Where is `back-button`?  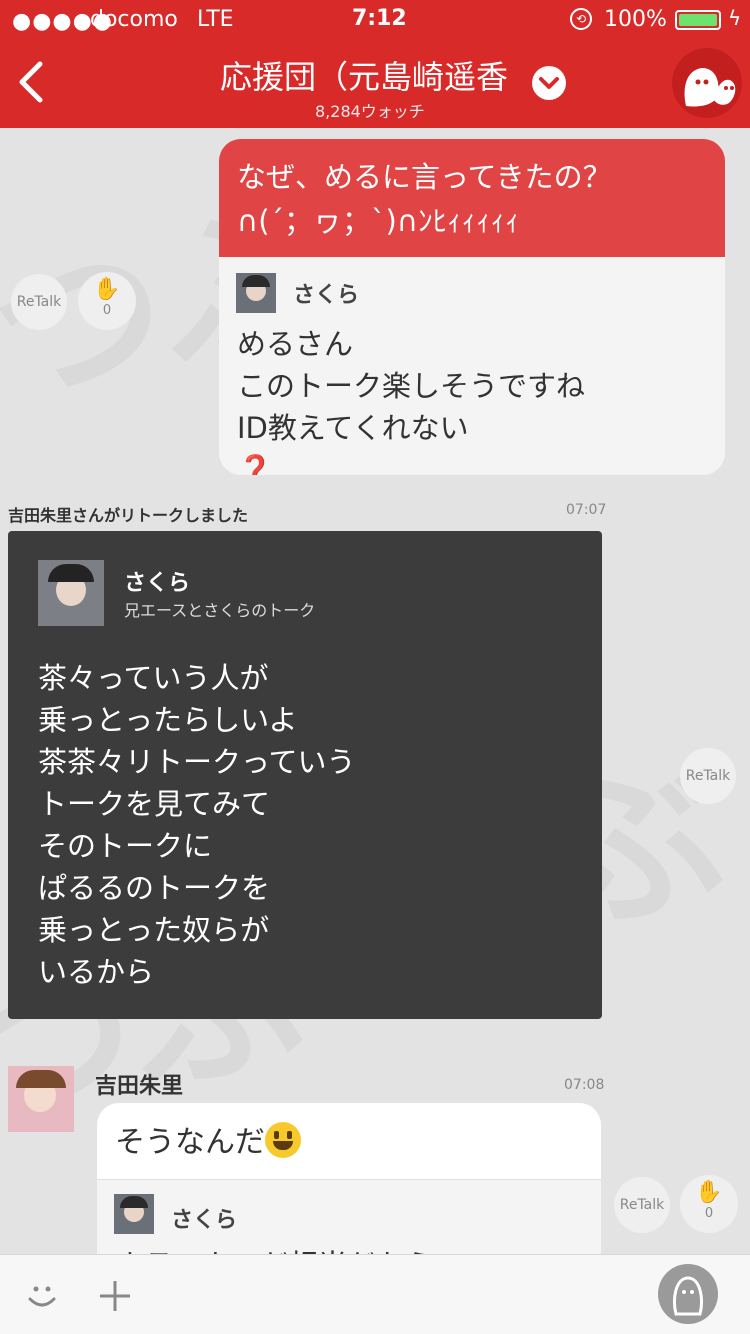
back-button is located at coordinates (31, 82).